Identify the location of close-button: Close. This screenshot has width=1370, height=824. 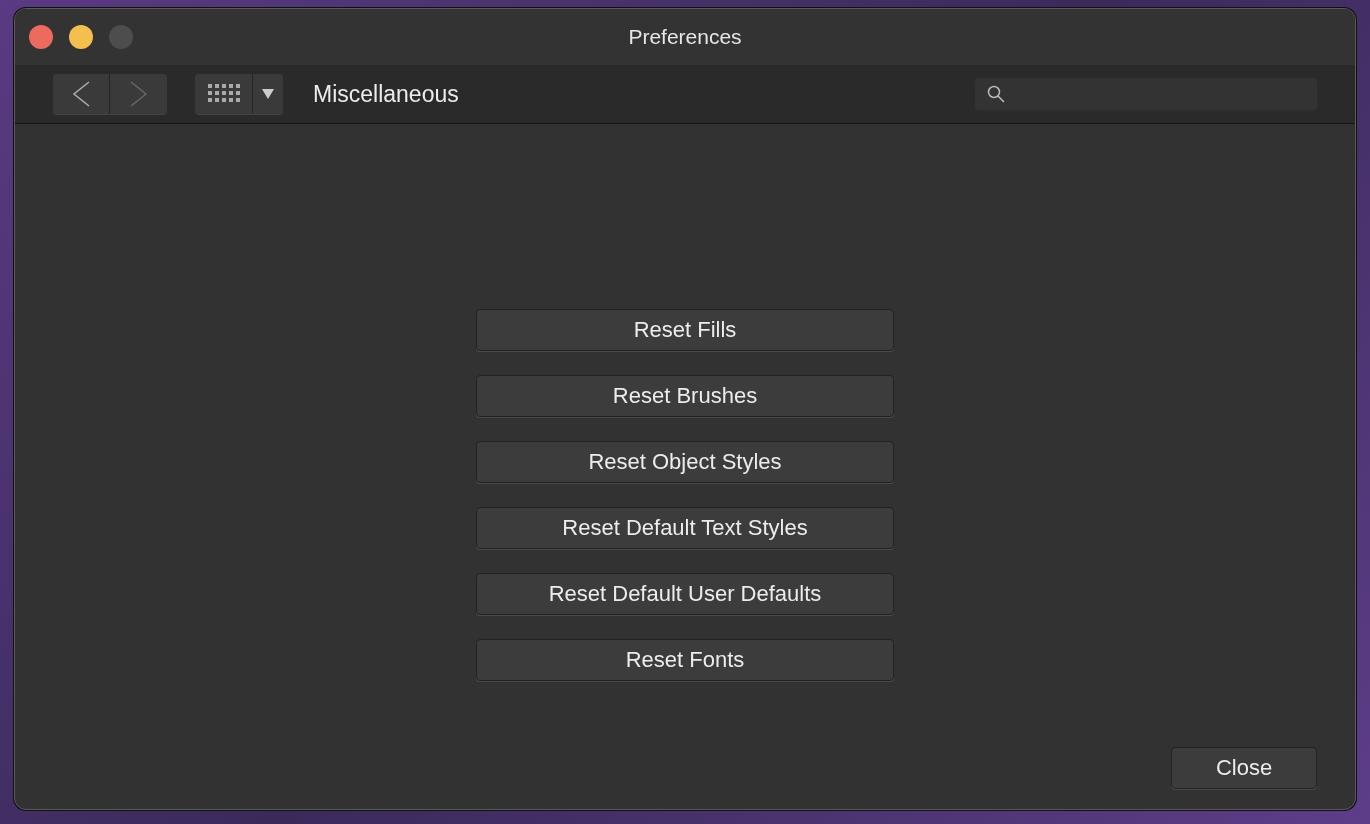
(1244, 768).